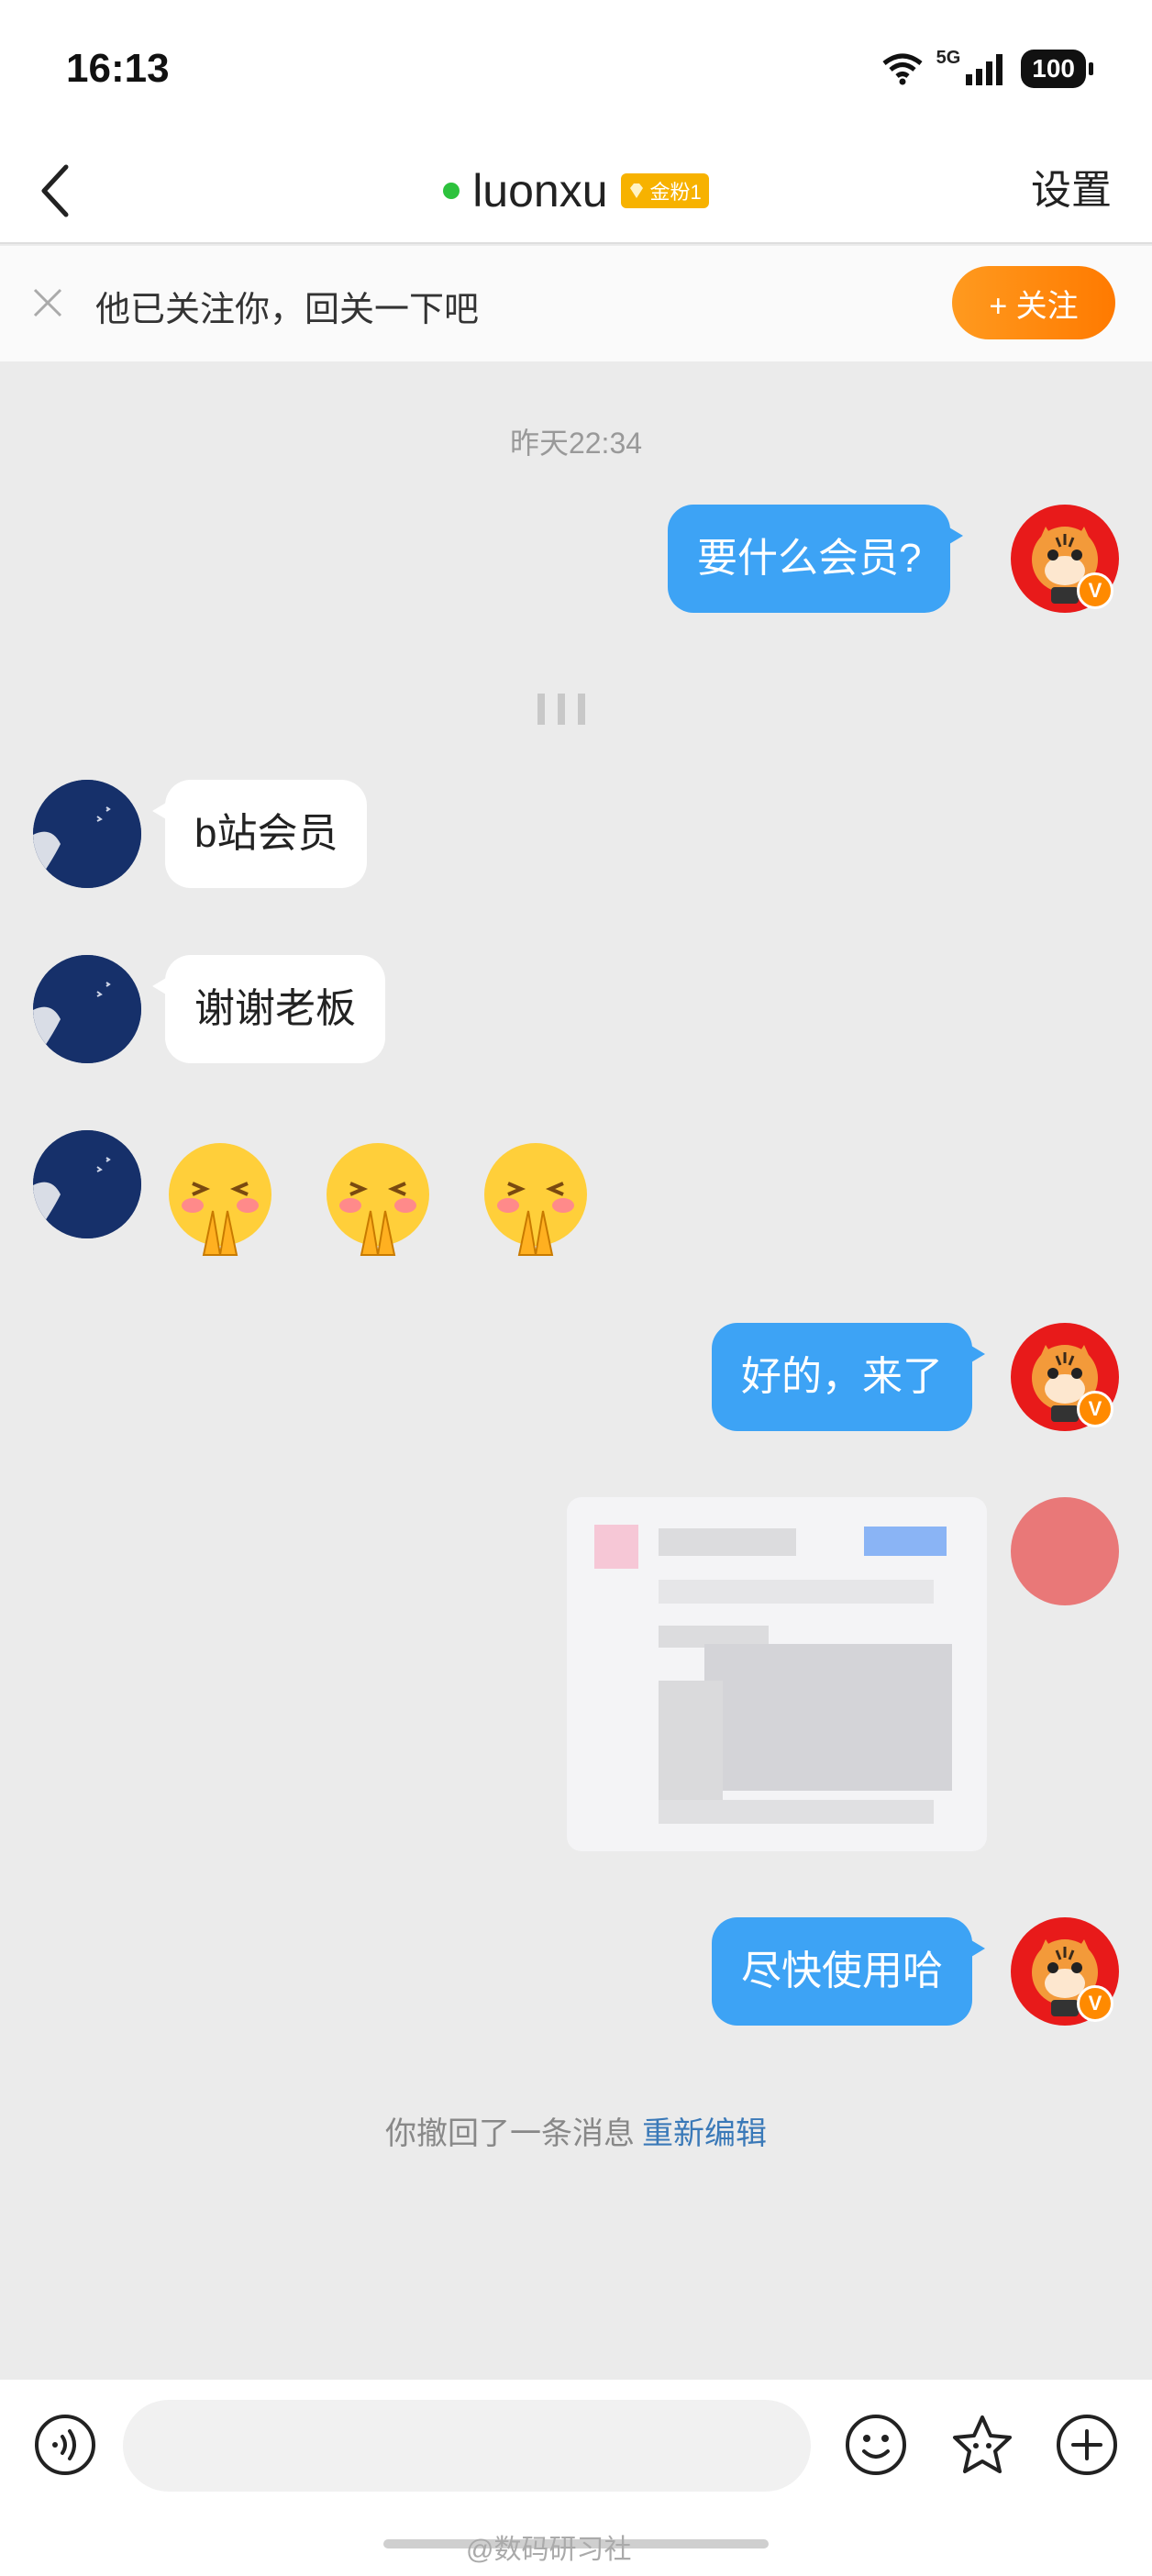 This screenshot has height=2576, width=1152. I want to click on chat-header: luonxu 金粉1 设置, so click(576, 191).